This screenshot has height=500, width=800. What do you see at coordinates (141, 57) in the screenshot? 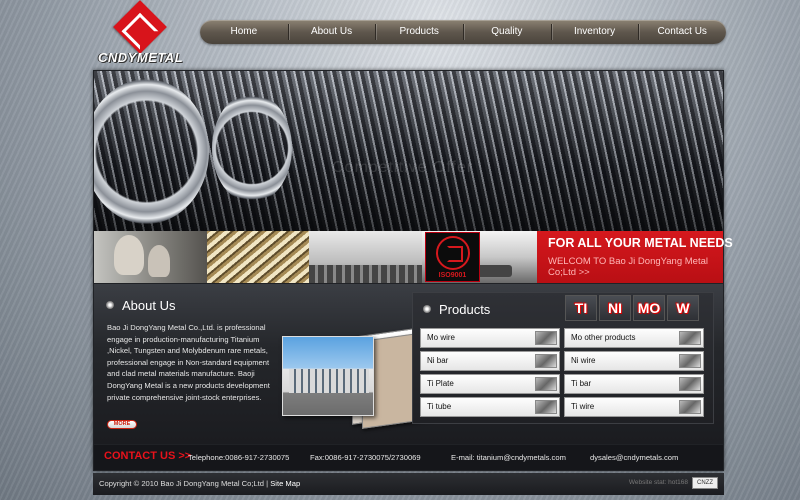
I see `logo-wordmark: CNDYMETAL` at bounding box center [141, 57].